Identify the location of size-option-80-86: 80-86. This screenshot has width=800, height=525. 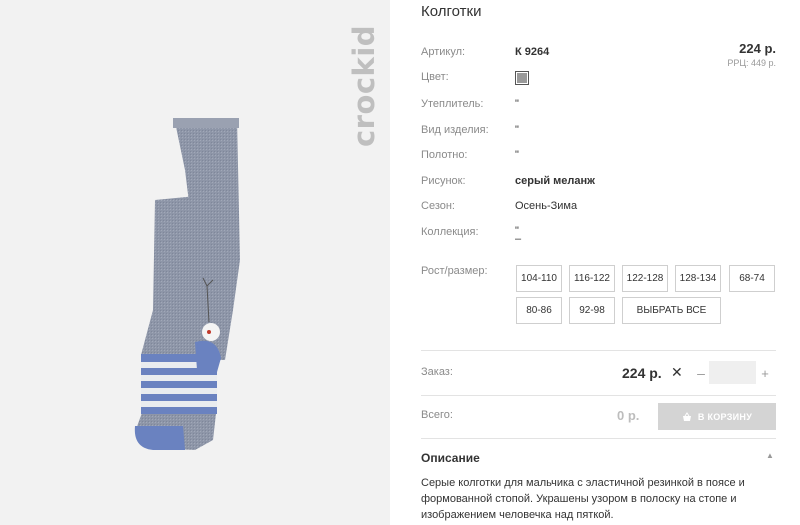
(539, 310).